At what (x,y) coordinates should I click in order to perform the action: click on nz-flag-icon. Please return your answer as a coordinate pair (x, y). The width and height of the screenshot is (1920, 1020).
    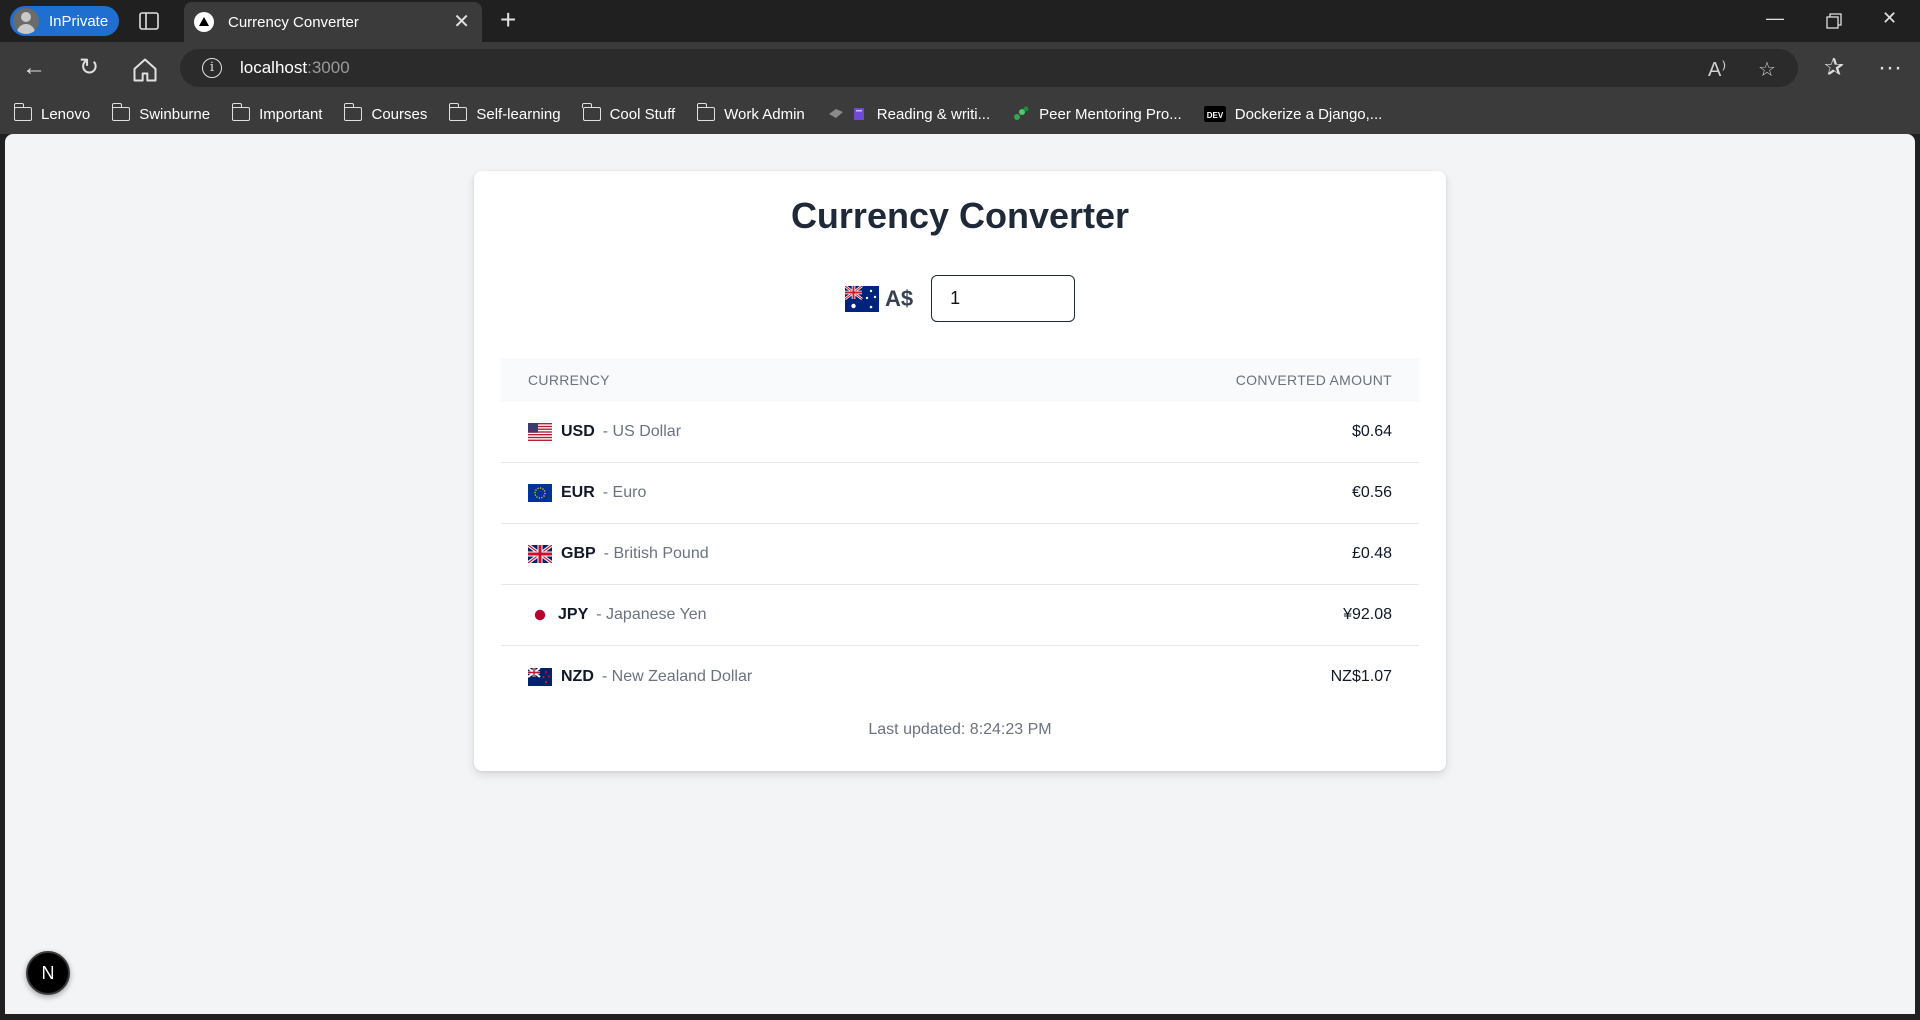
    Looking at the image, I should click on (540, 676).